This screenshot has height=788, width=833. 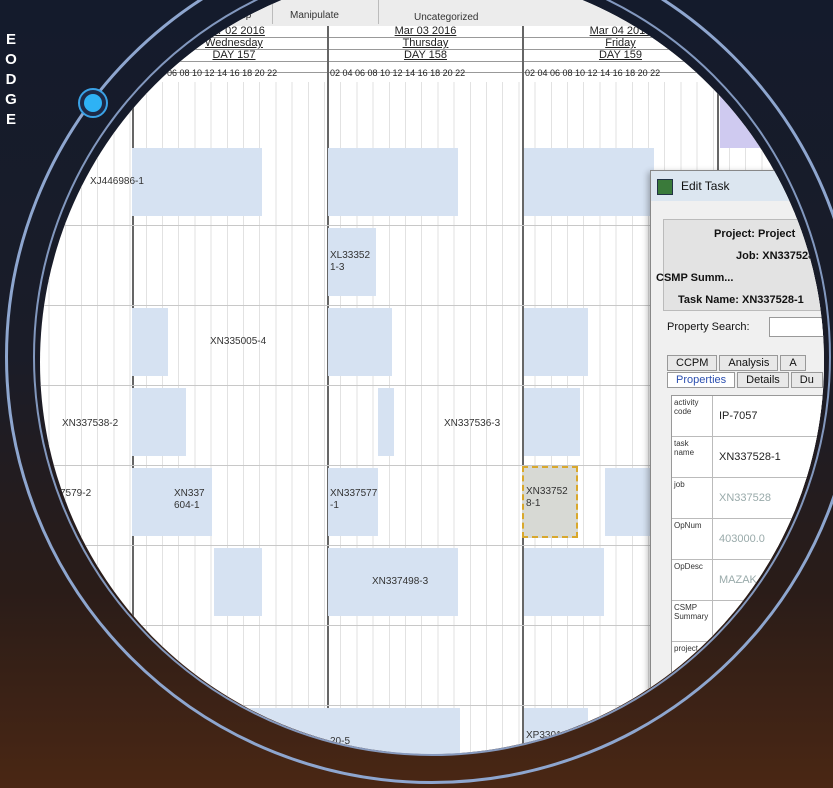 I want to click on side-letter: D, so click(x=11, y=79).